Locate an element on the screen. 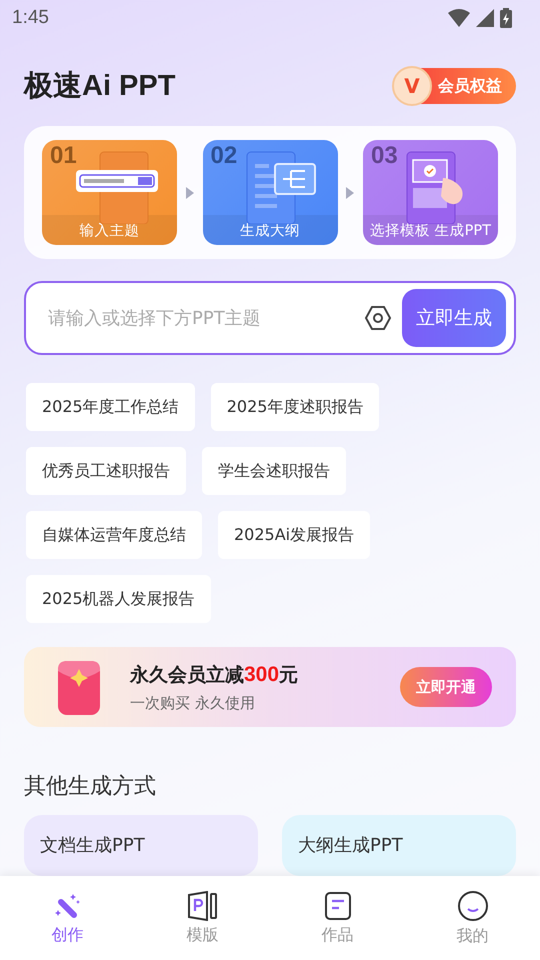  app-title: 极速Ai PPT is located at coordinates (100, 86).